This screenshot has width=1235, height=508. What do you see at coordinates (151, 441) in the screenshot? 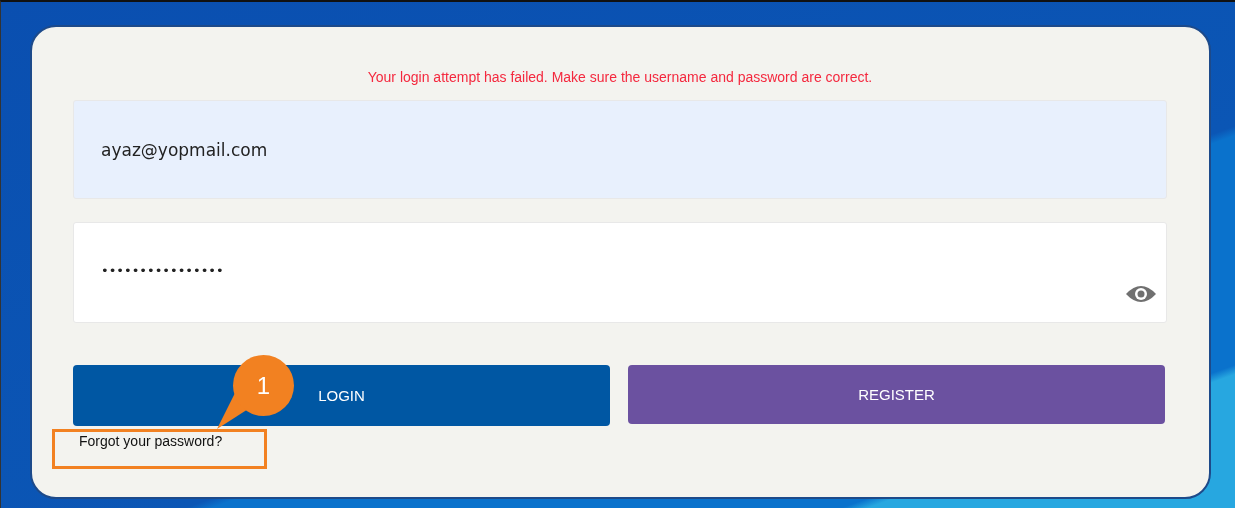
I see `forgot-password-link: Forgot your password?` at bounding box center [151, 441].